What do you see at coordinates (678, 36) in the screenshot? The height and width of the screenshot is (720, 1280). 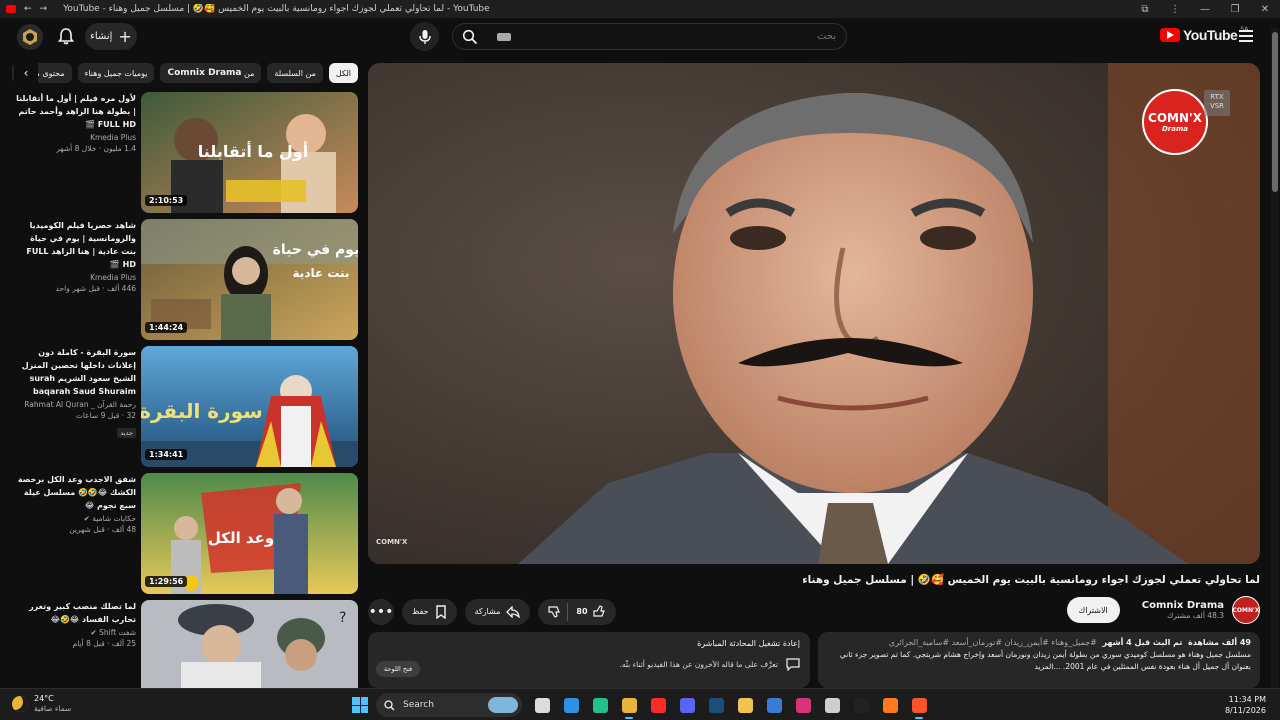 I see `search-input` at bounding box center [678, 36].